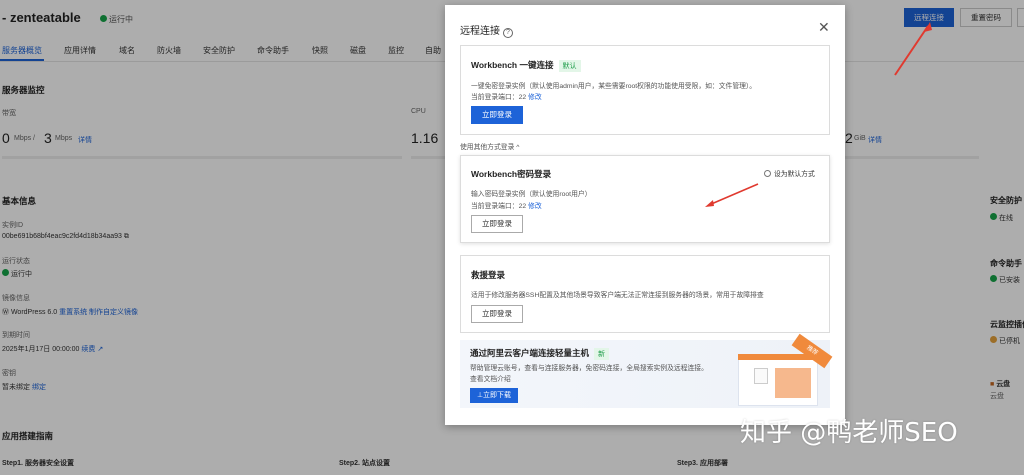 The height and width of the screenshot is (475, 1024). I want to click on password-login-button: 立即登录, so click(497, 224).